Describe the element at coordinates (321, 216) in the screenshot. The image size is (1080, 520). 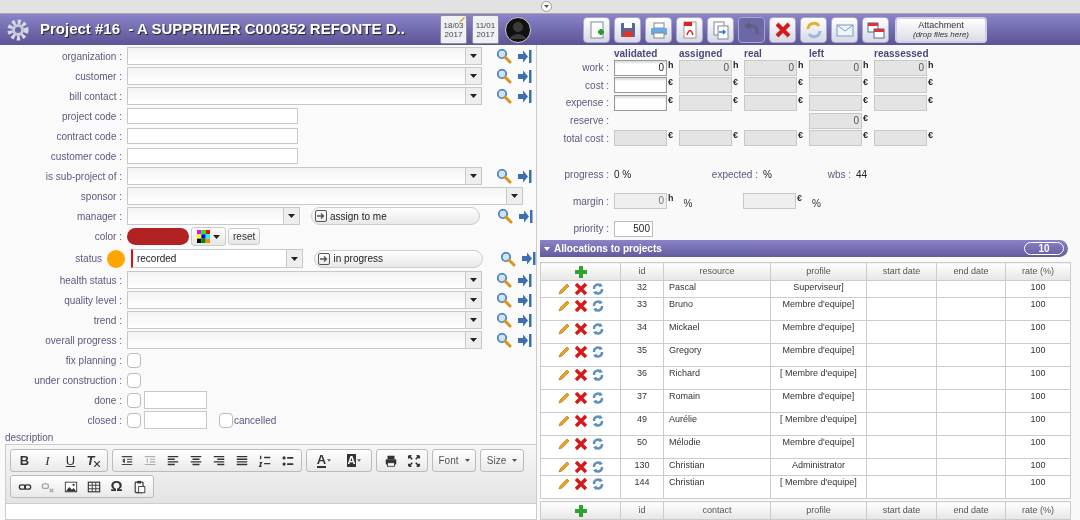
I see `enter-icon` at that location.